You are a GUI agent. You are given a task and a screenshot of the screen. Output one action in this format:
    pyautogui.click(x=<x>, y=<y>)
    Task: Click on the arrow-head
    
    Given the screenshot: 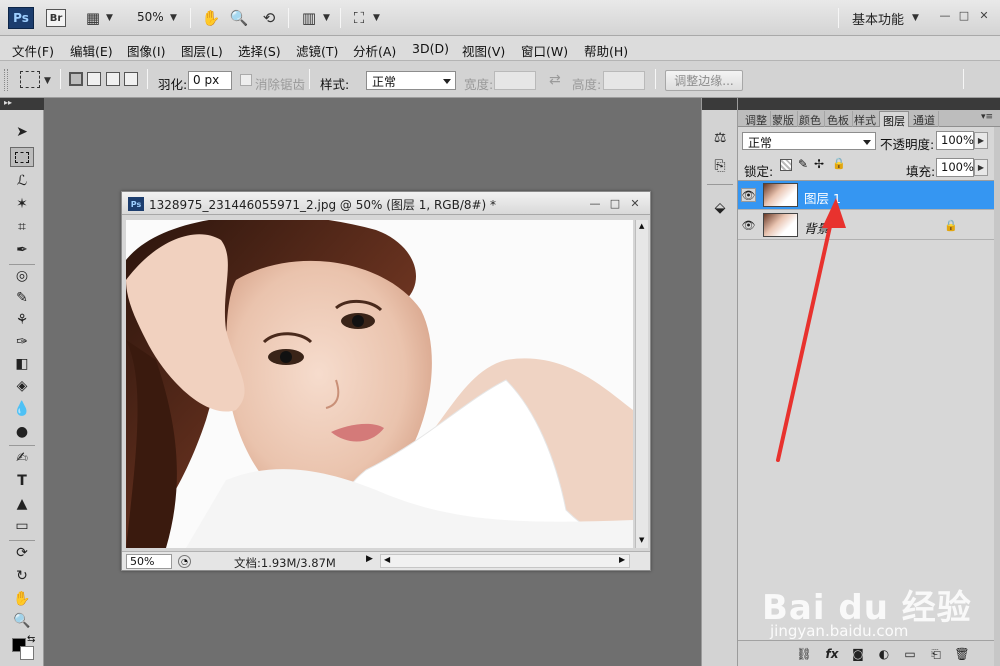 What is the action you would take?
    pyautogui.click(x=834, y=213)
    